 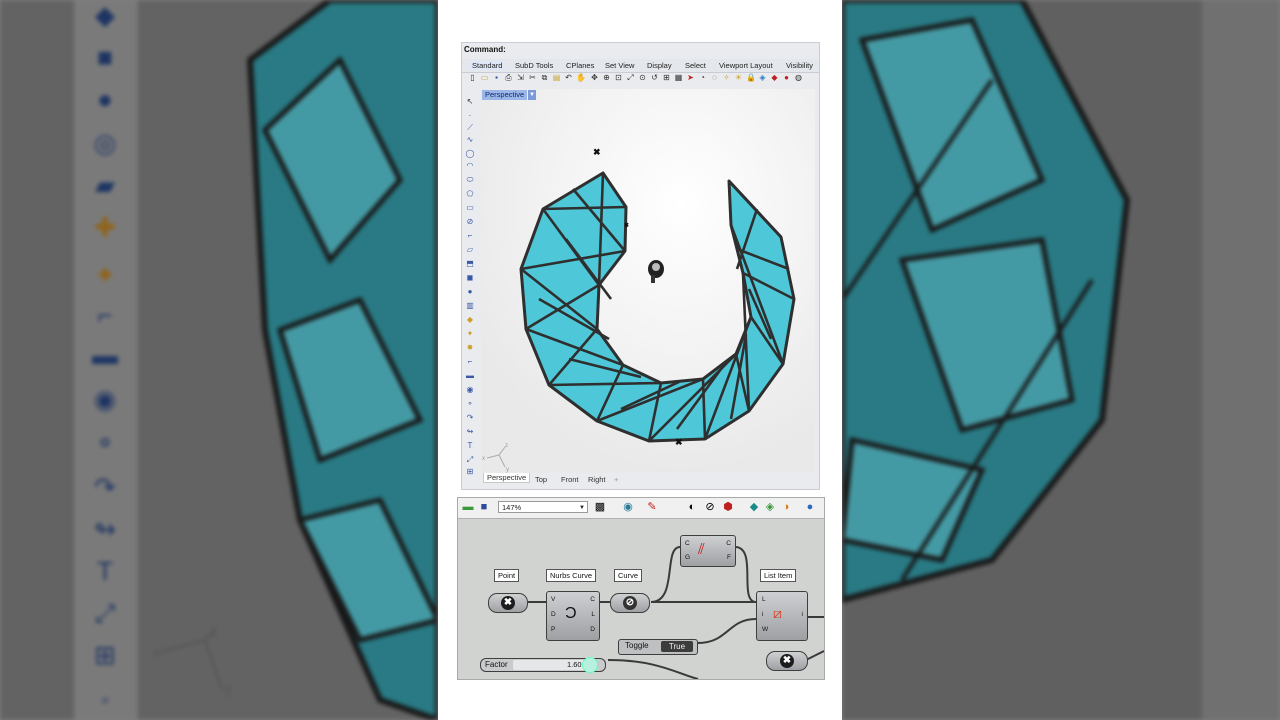 I want to click on save-icon: ▪, so click(x=496, y=77).